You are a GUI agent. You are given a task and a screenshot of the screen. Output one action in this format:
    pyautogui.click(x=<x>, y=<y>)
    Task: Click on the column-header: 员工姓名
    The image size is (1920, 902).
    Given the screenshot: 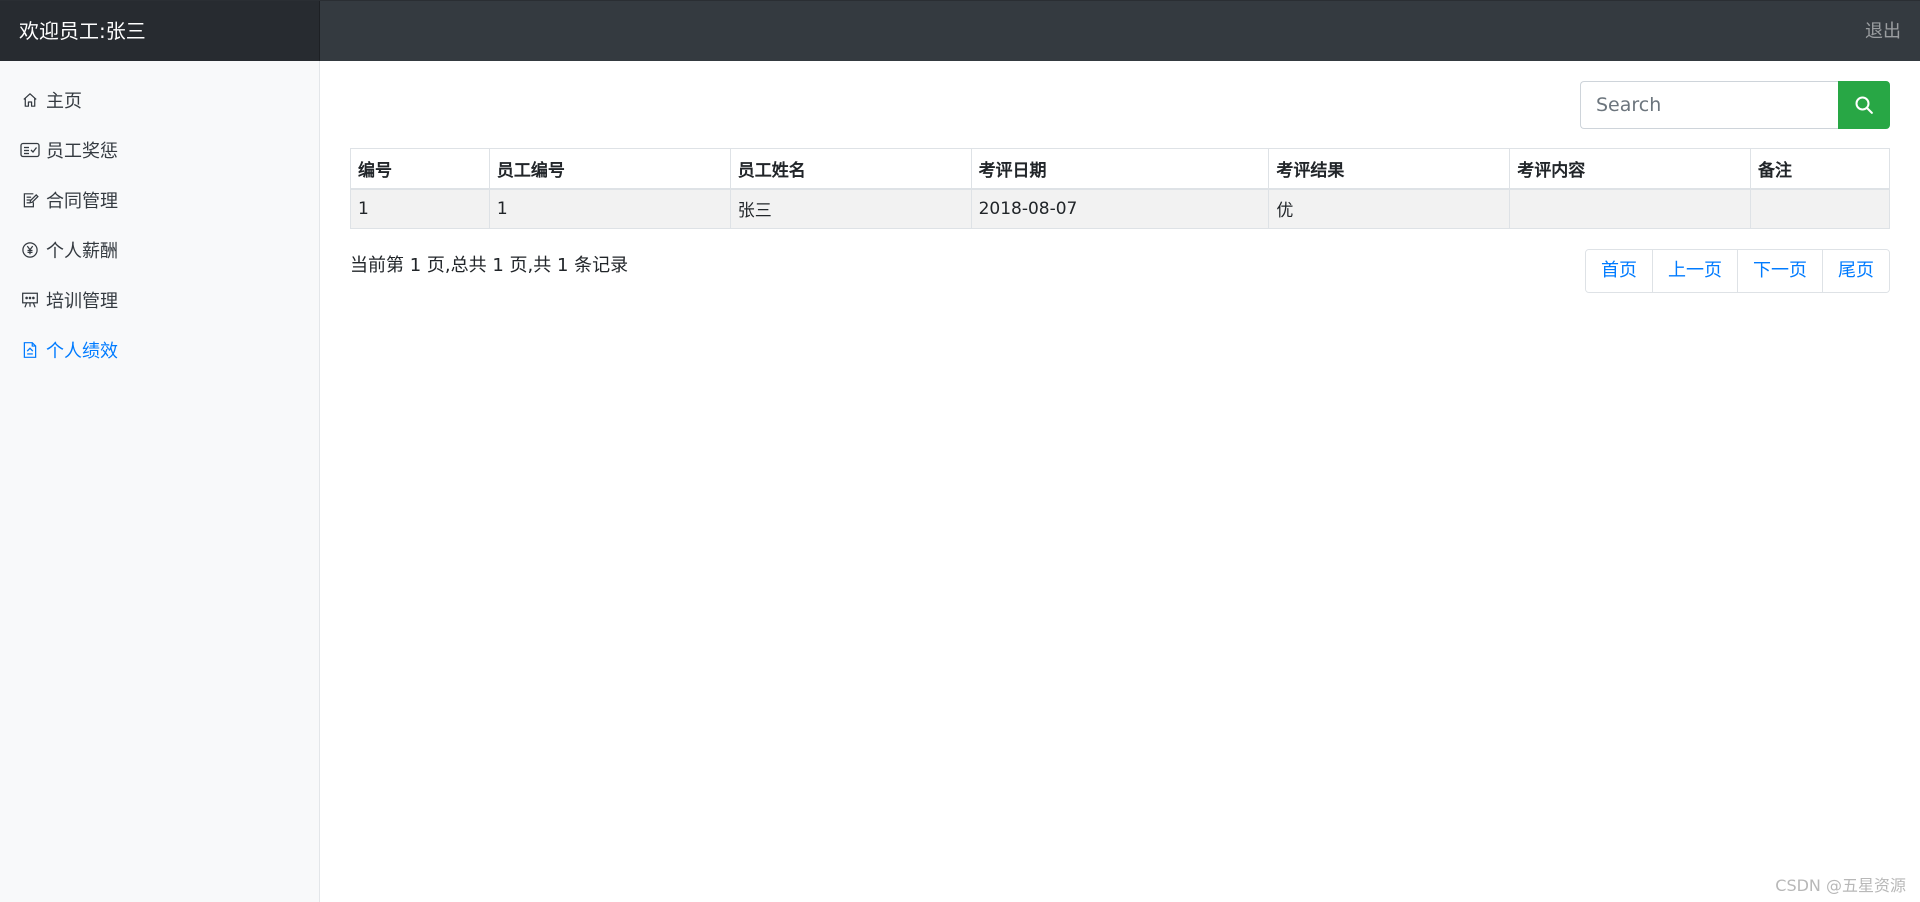 What is the action you would take?
    pyautogui.click(x=850, y=169)
    